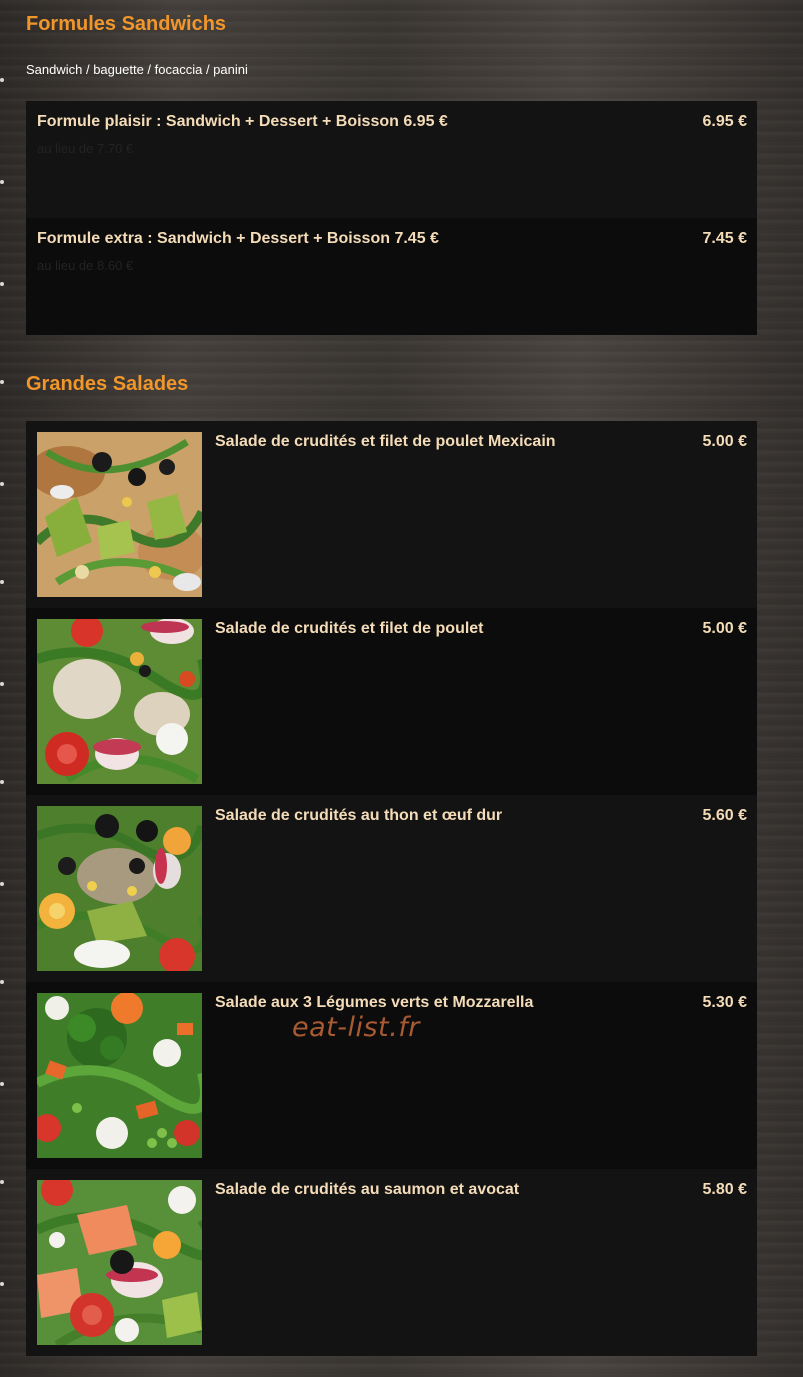 The image size is (803, 1377). I want to click on item-note: au lieu de 8.60 €, so click(85, 265).